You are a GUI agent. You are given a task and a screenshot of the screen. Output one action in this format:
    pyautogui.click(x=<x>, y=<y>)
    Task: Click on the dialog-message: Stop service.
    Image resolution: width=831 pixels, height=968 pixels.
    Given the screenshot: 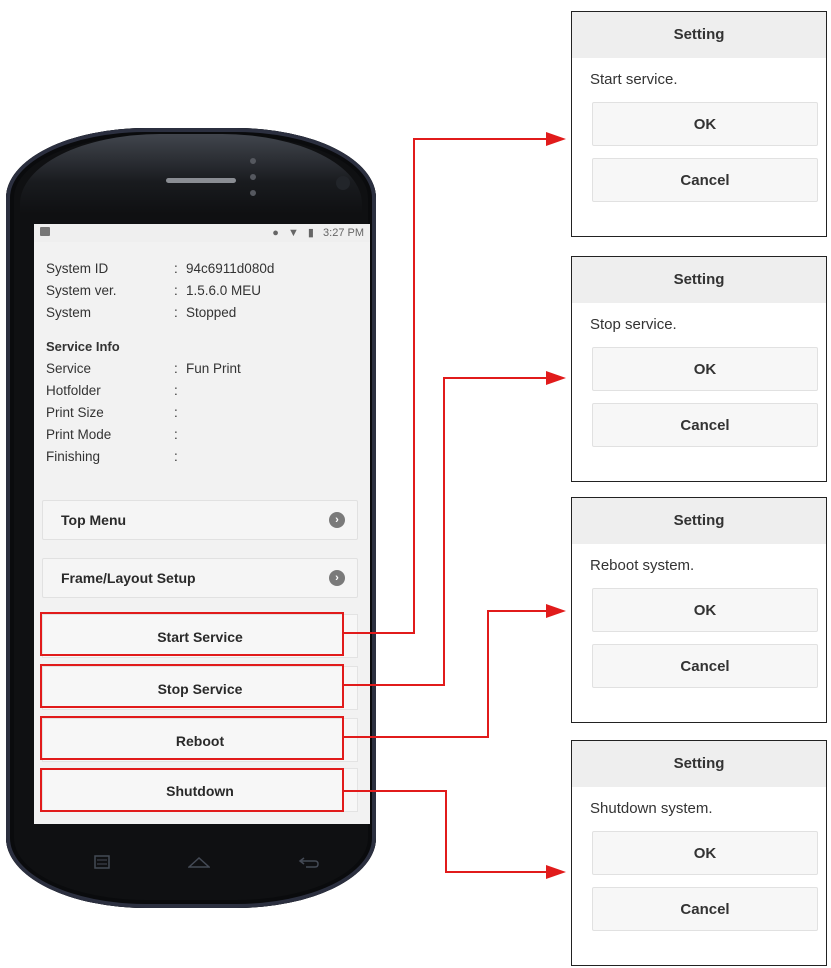 What is the action you would take?
    pyautogui.click(x=633, y=324)
    